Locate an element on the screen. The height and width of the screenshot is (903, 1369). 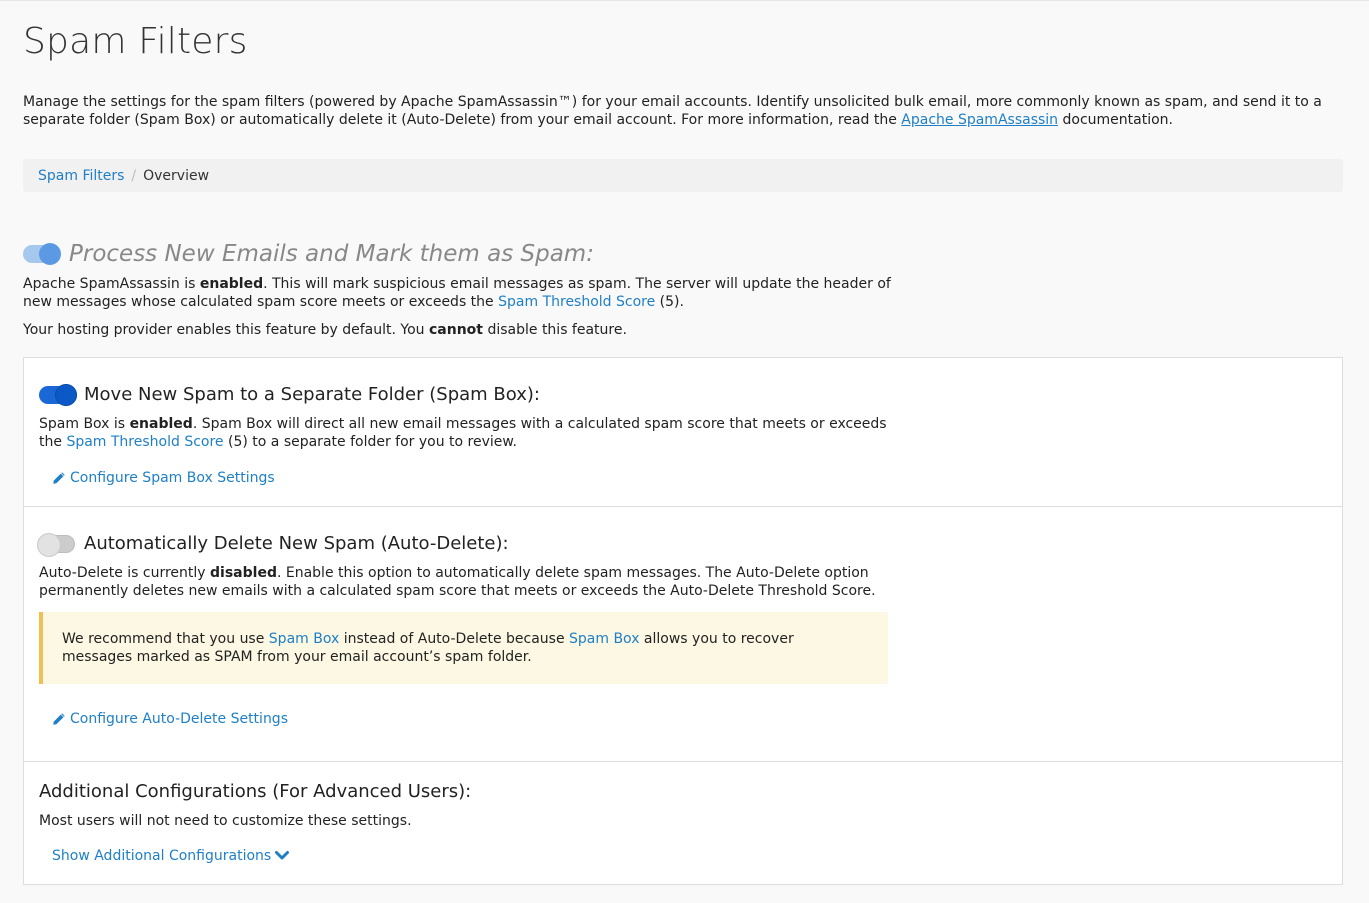
show-additional-configurations-button: Show Additional Configurations is located at coordinates (171, 856).